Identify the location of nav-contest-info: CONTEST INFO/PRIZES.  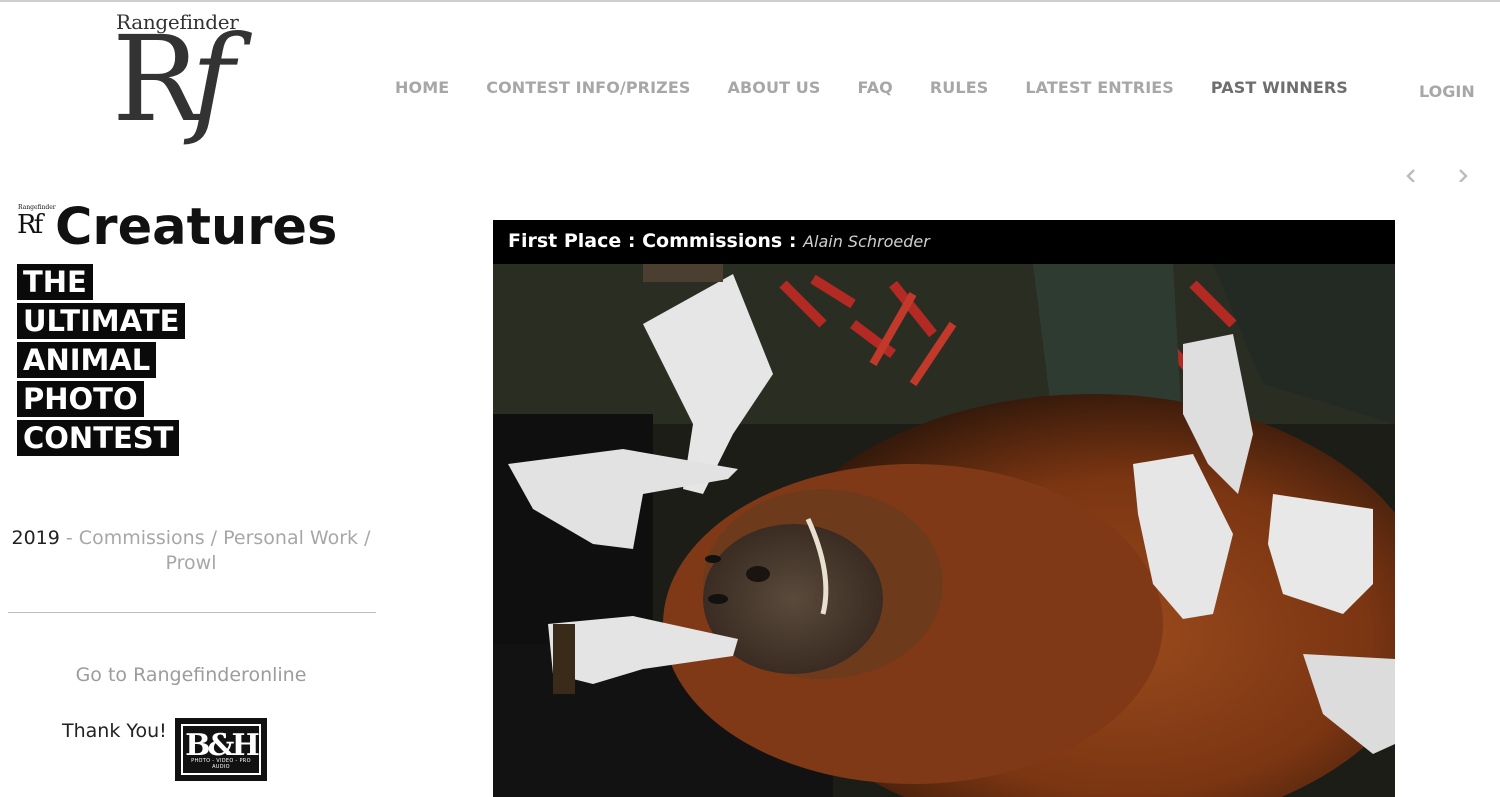
(588, 89).